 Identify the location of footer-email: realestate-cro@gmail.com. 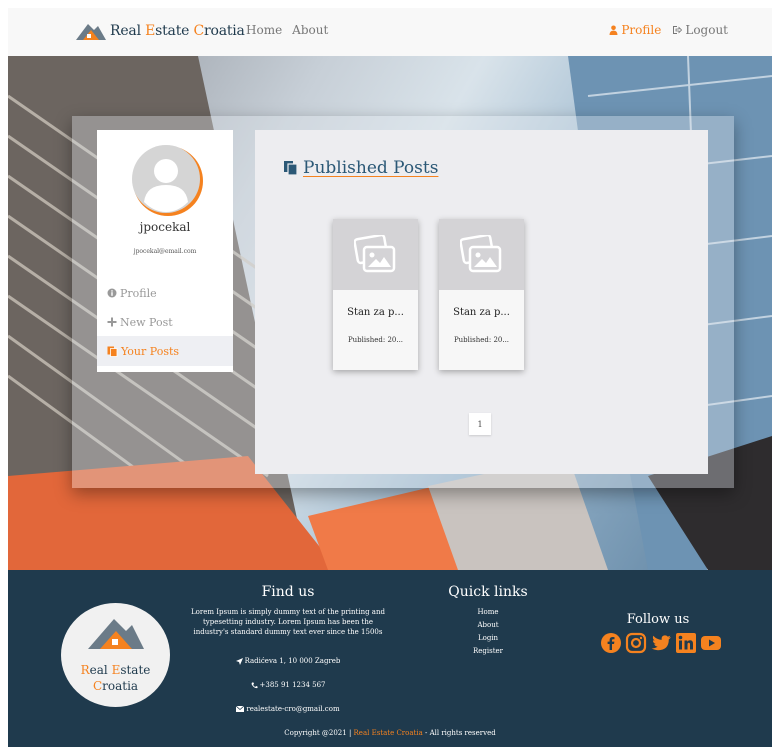
(288, 709).